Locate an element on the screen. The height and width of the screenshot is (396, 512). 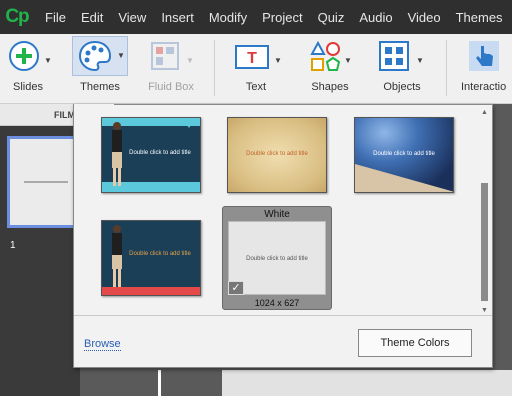
theme-size: 1024 x 627 is located at coordinates (277, 303).